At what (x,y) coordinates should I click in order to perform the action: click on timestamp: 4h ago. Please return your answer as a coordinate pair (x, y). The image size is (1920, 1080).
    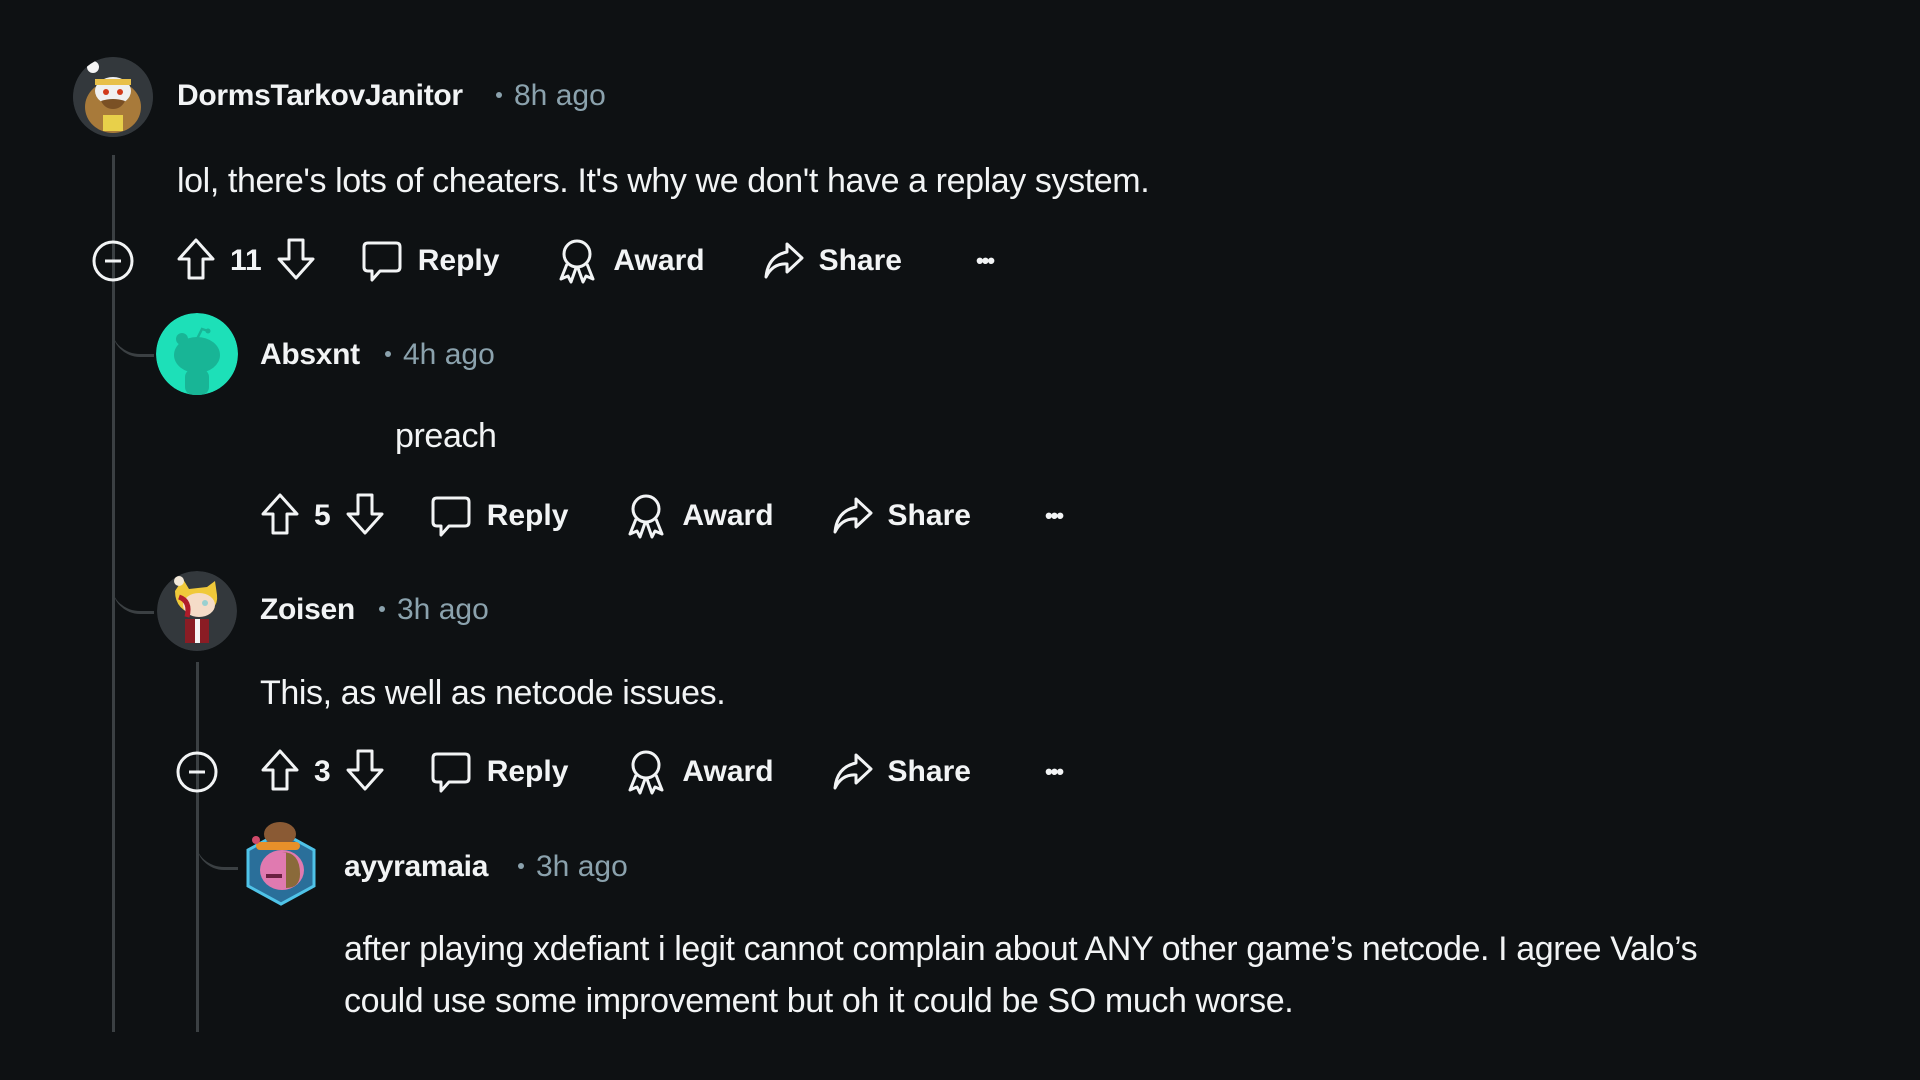
    Looking at the image, I should click on (440, 355).